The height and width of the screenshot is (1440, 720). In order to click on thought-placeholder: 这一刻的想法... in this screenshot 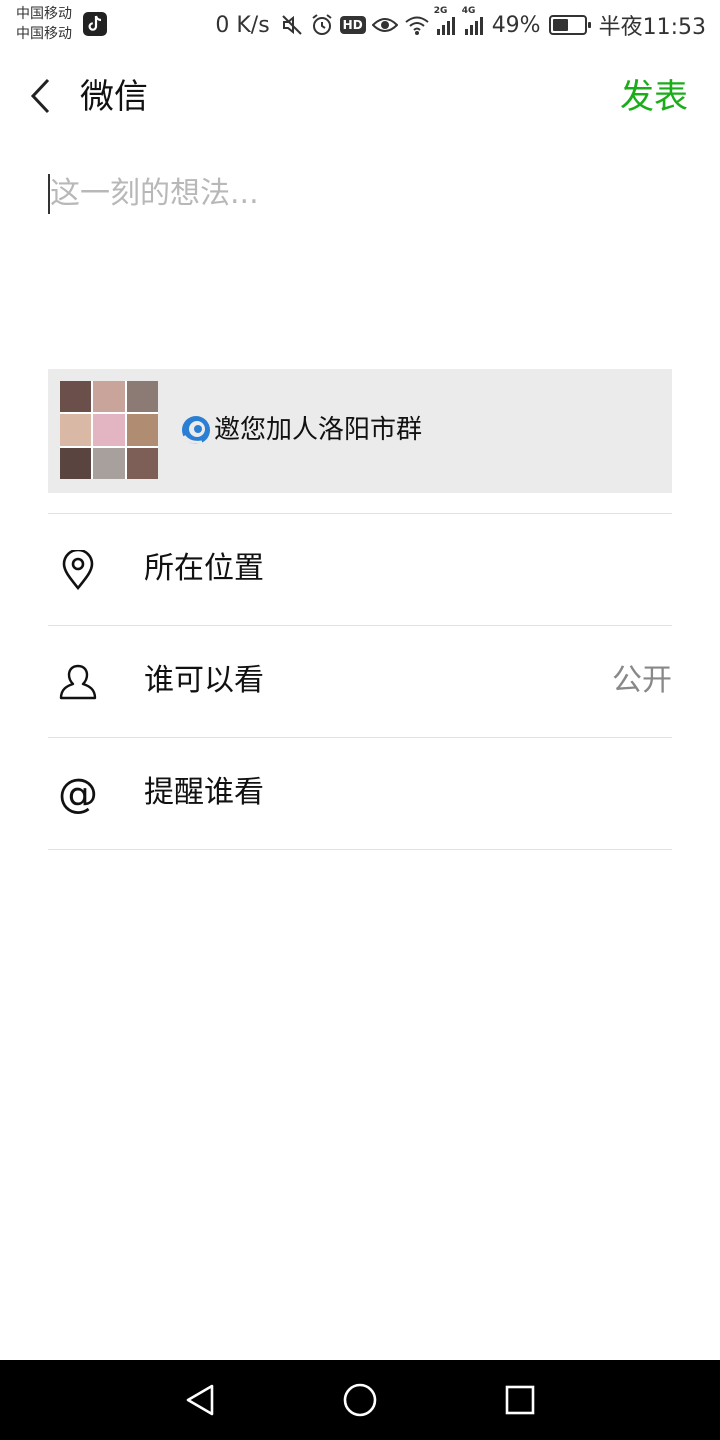, I will do `click(154, 193)`.